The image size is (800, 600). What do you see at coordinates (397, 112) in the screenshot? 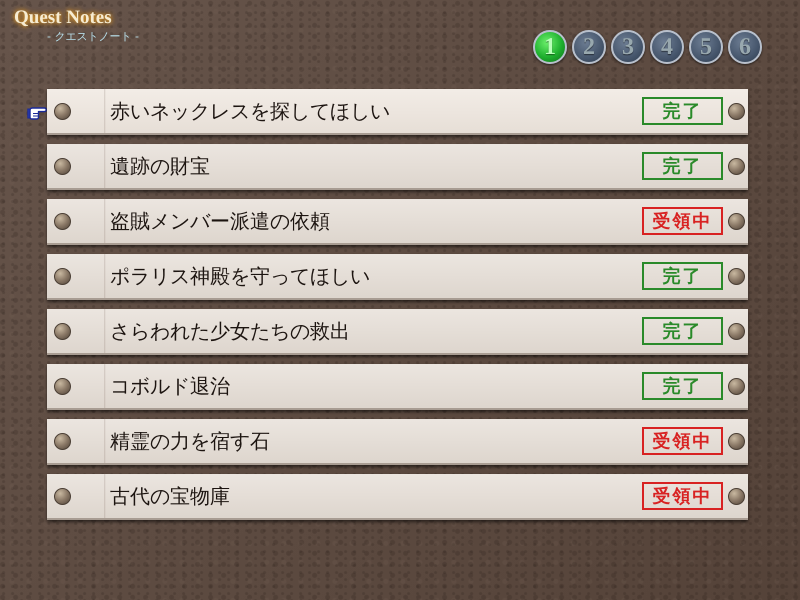
I see `quest-row: 赤いネックレスを探してほしい 完了` at bounding box center [397, 112].